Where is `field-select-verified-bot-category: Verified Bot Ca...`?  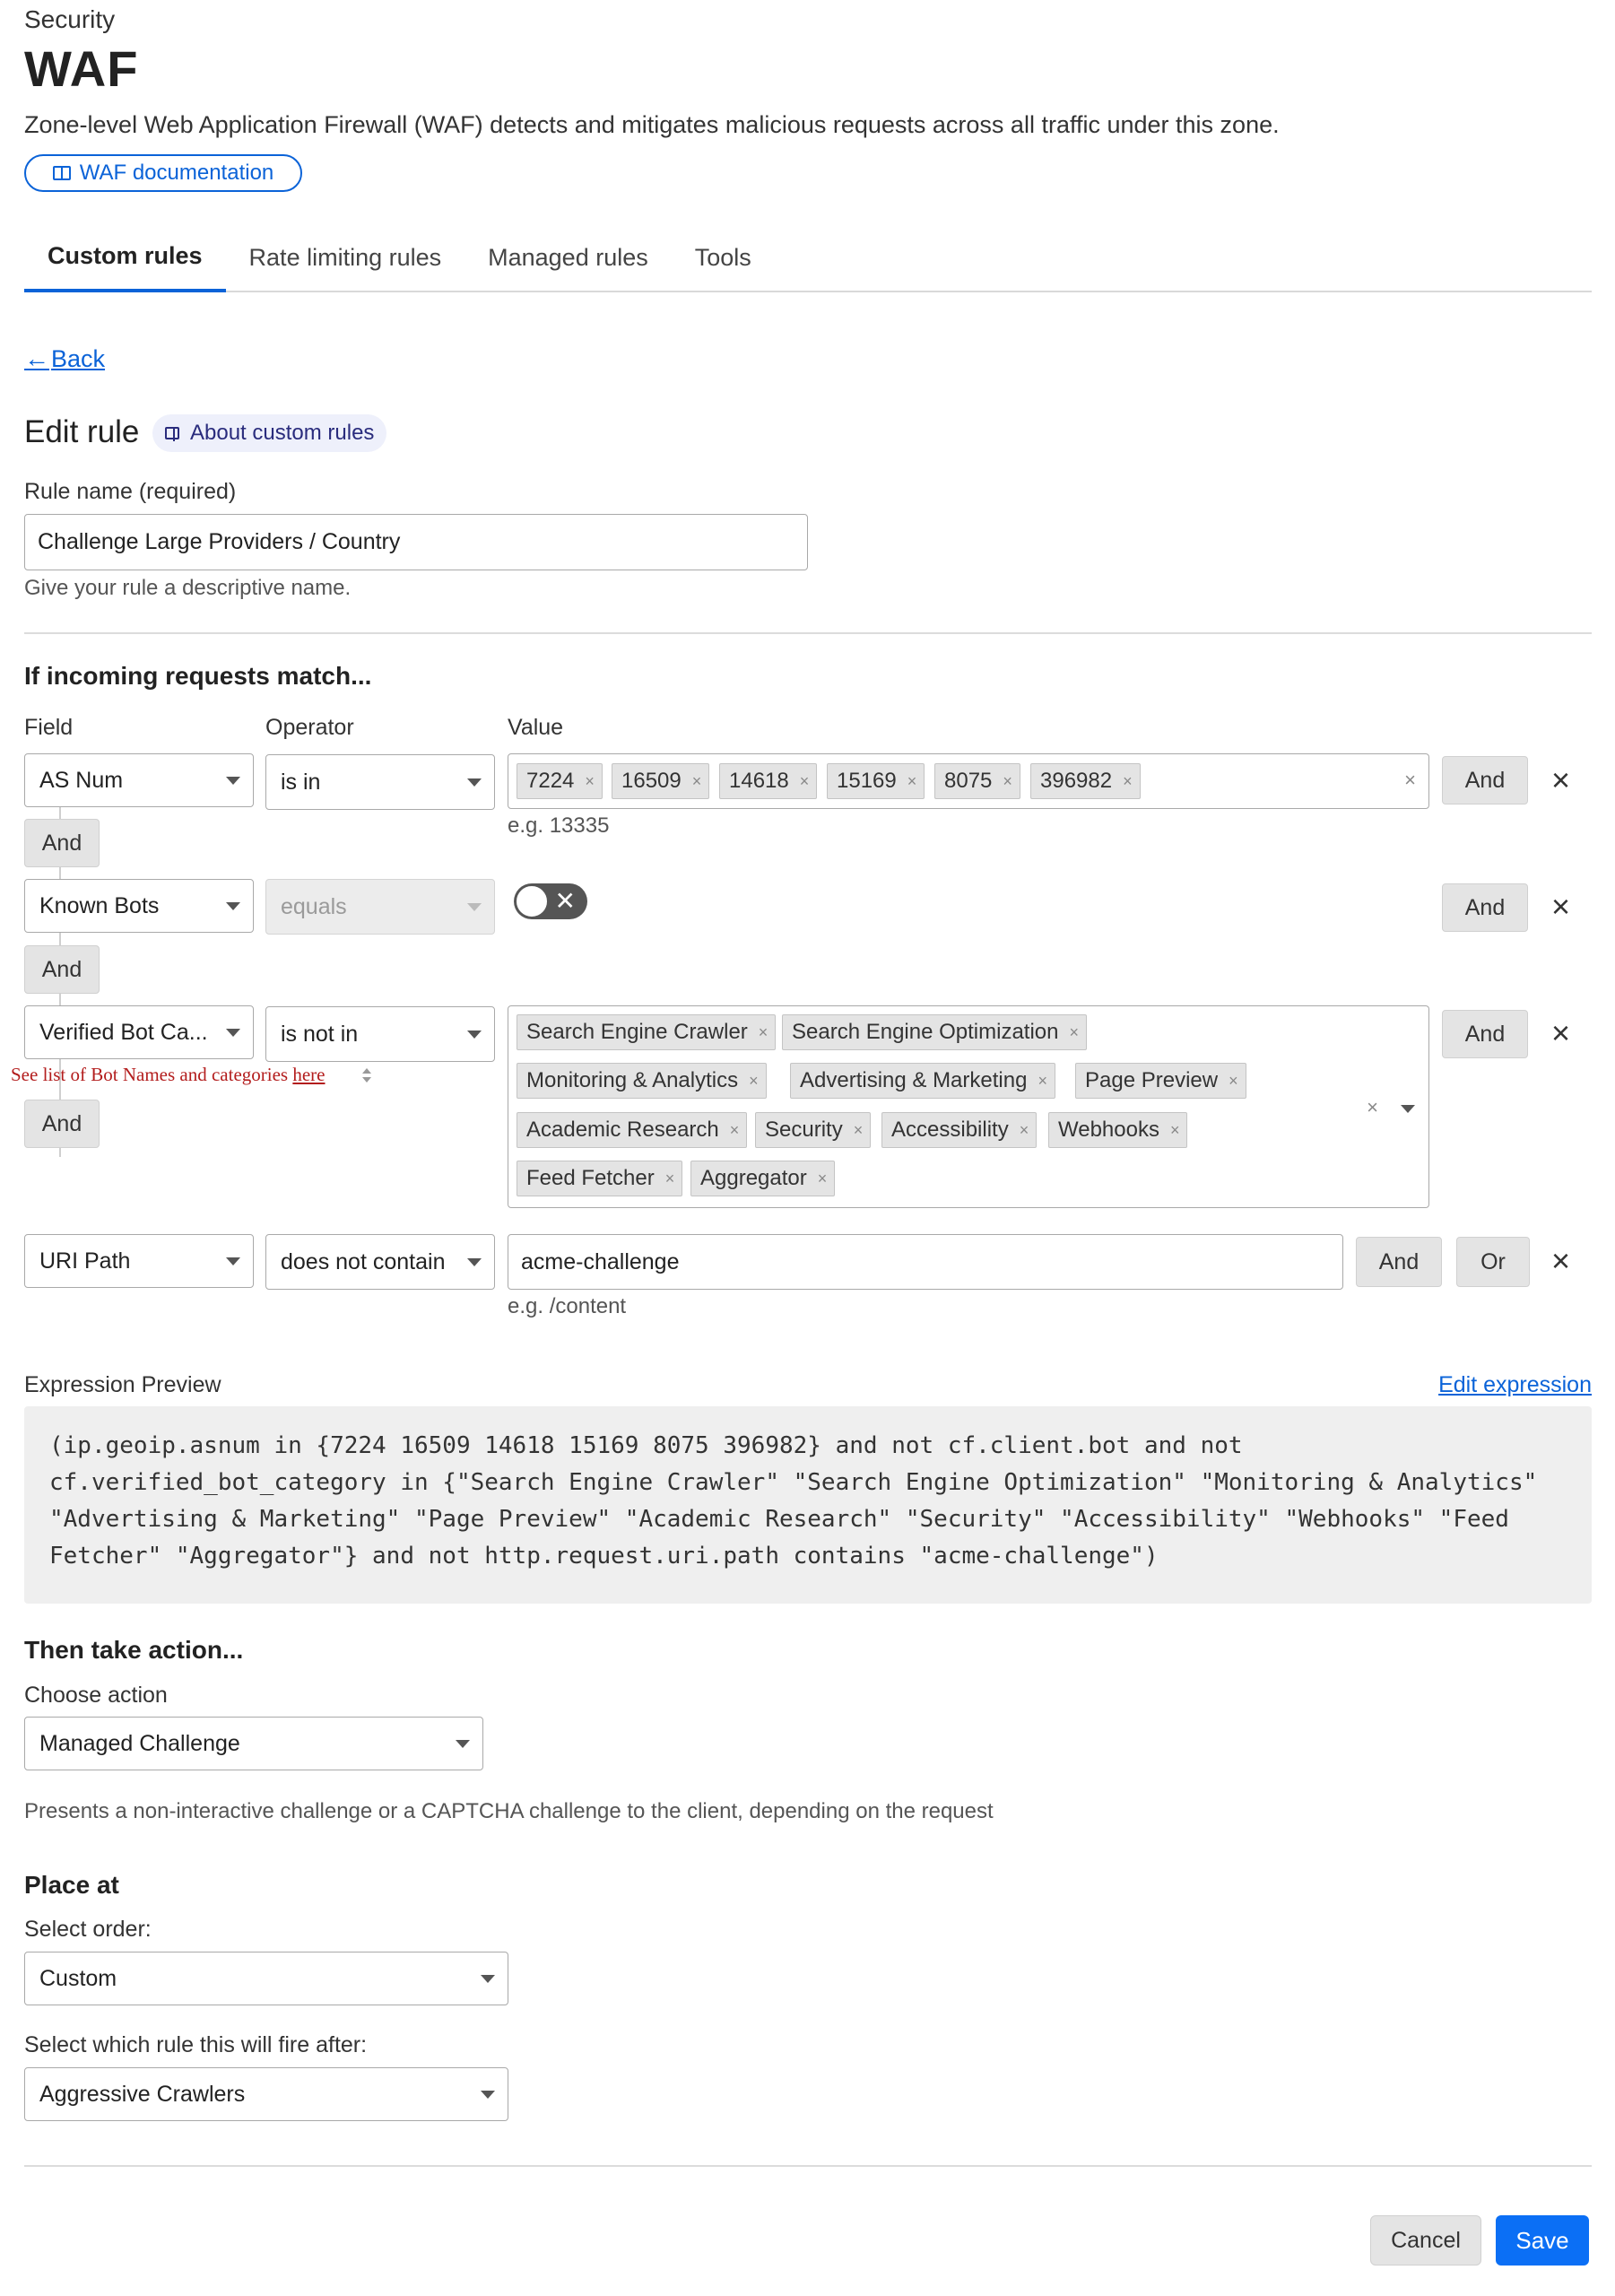 field-select-verified-bot-category: Verified Bot Ca... is located at coordinates (139, 1032).